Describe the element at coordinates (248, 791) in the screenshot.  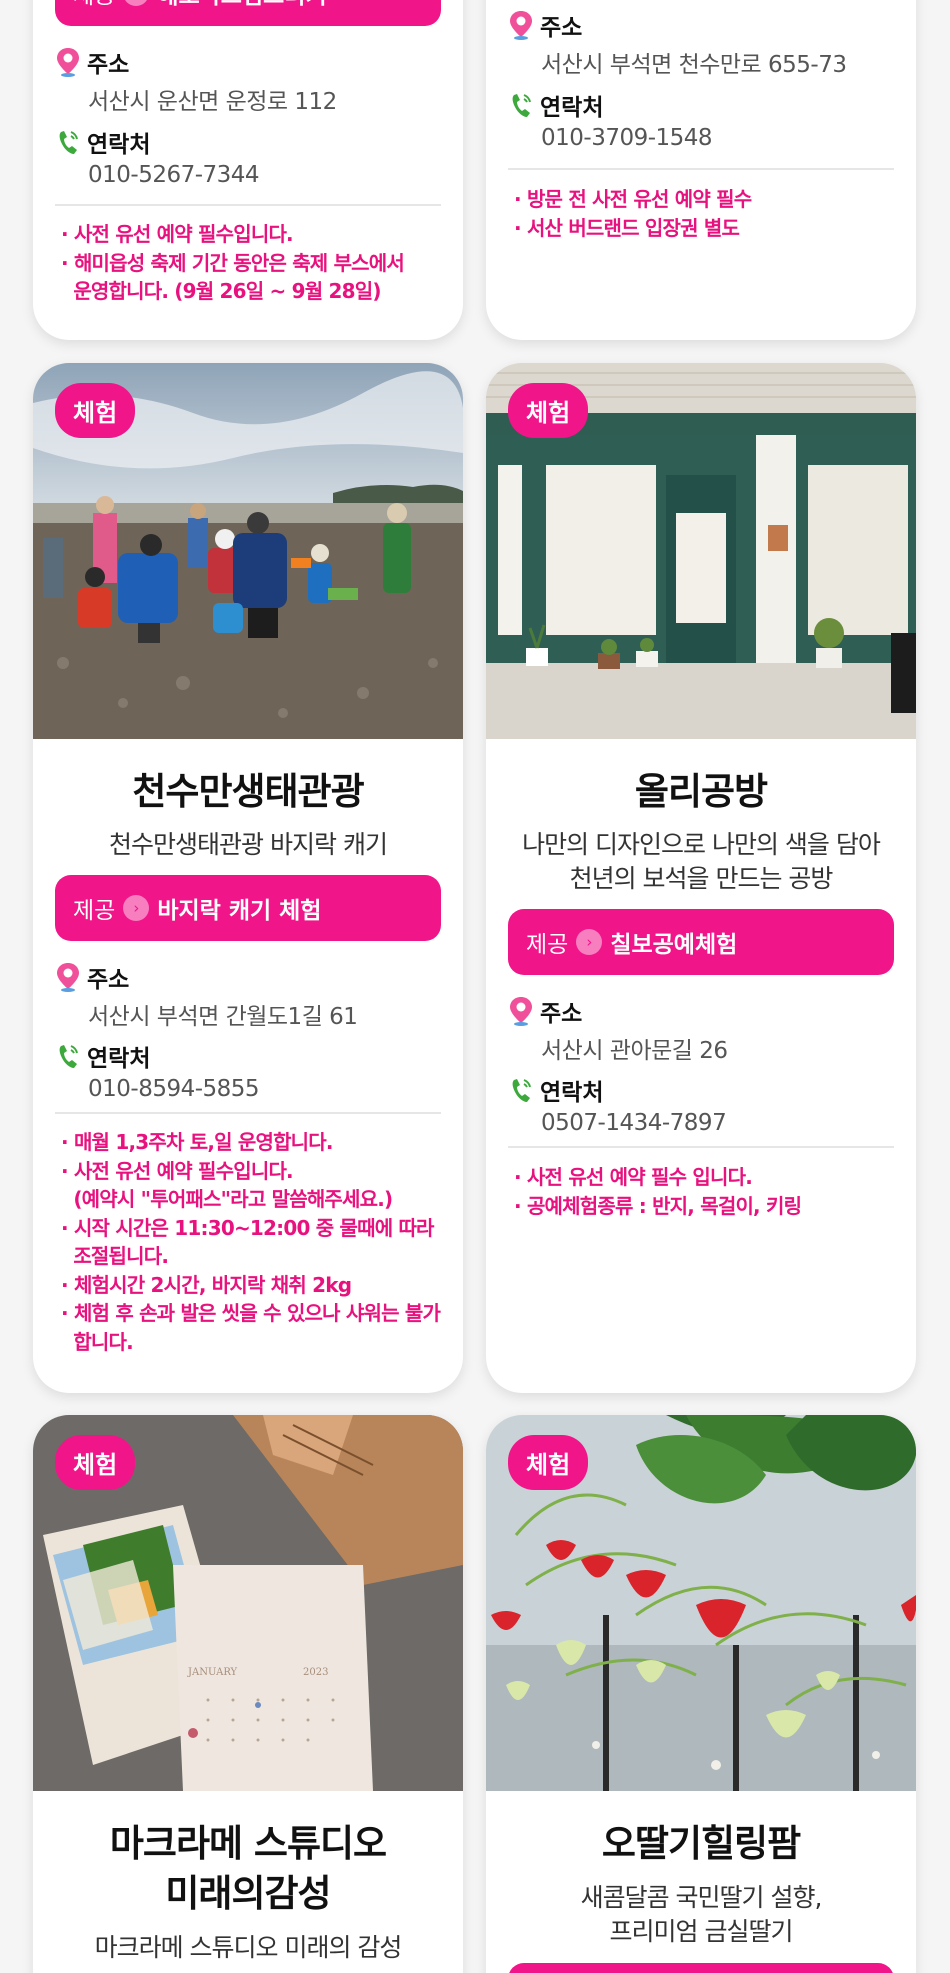
I see `card-title: 천수만생태관광` at that location.